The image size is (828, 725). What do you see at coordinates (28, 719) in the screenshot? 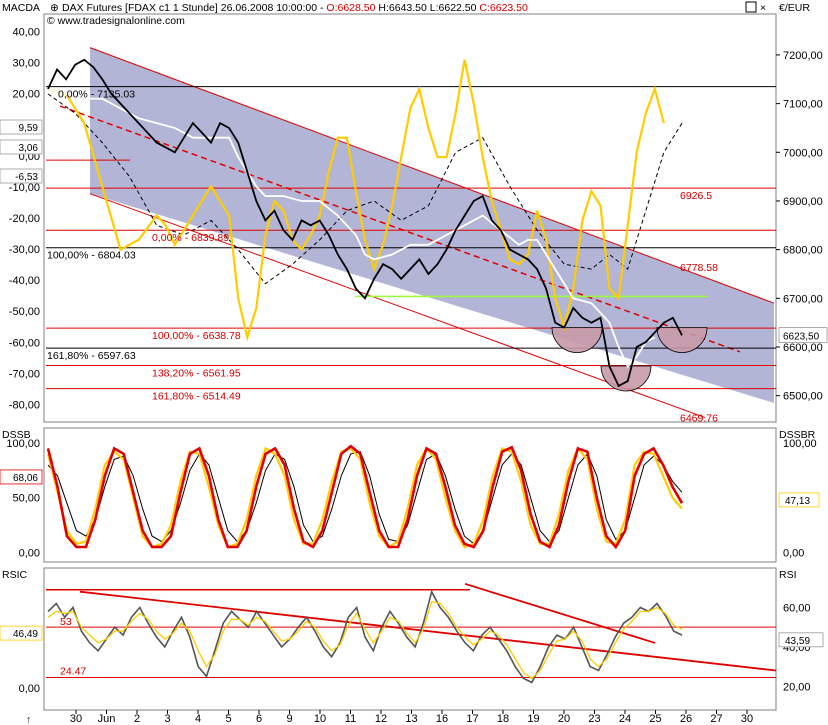
I see `up-arrow-icon: ↑` at bounding box center [28, 719].